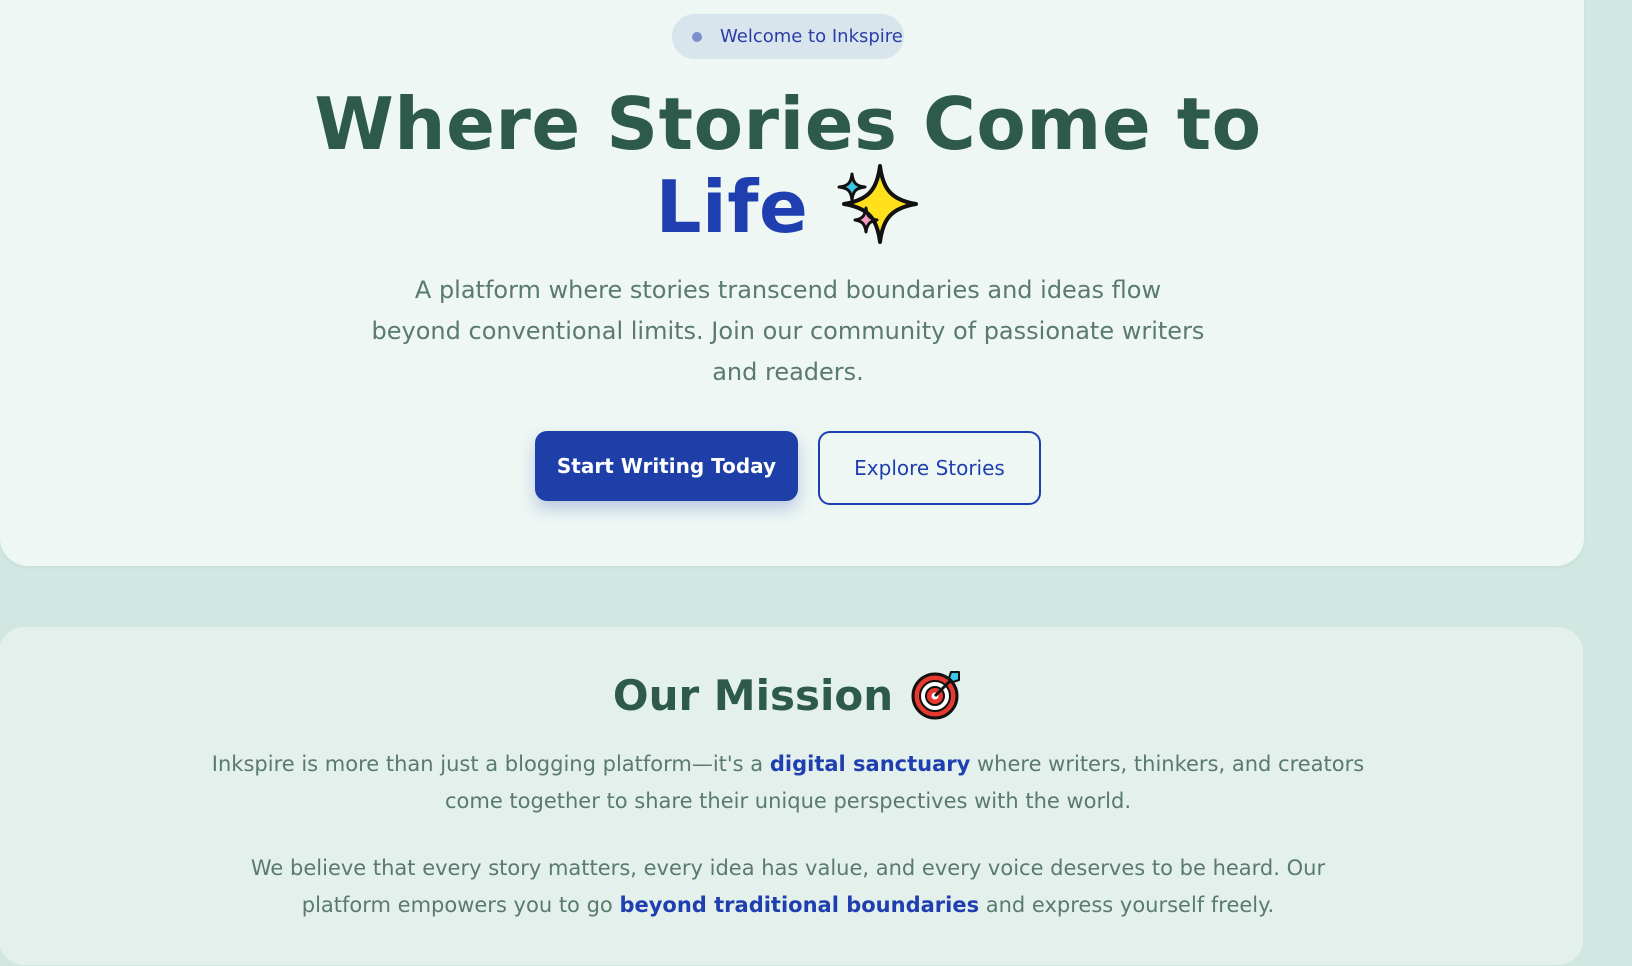  Describe the element at coordinates (1127, 905) in the screenshot. I see `mission-p2-after: and express yourself freely.` at that location.